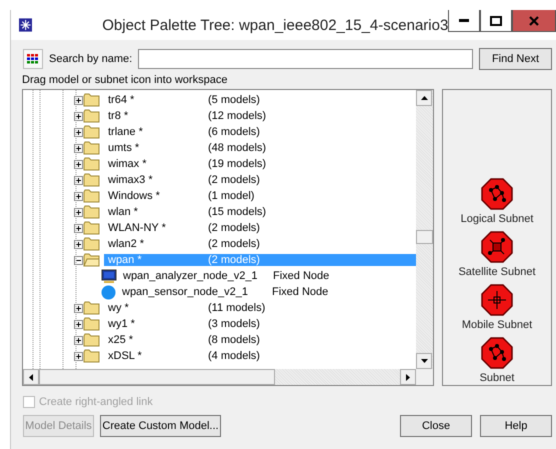  Describe the element at coordinates (195, 276) in the screenshot. I see `model-name: wpan_analyzer_node_v2_1` at that location.